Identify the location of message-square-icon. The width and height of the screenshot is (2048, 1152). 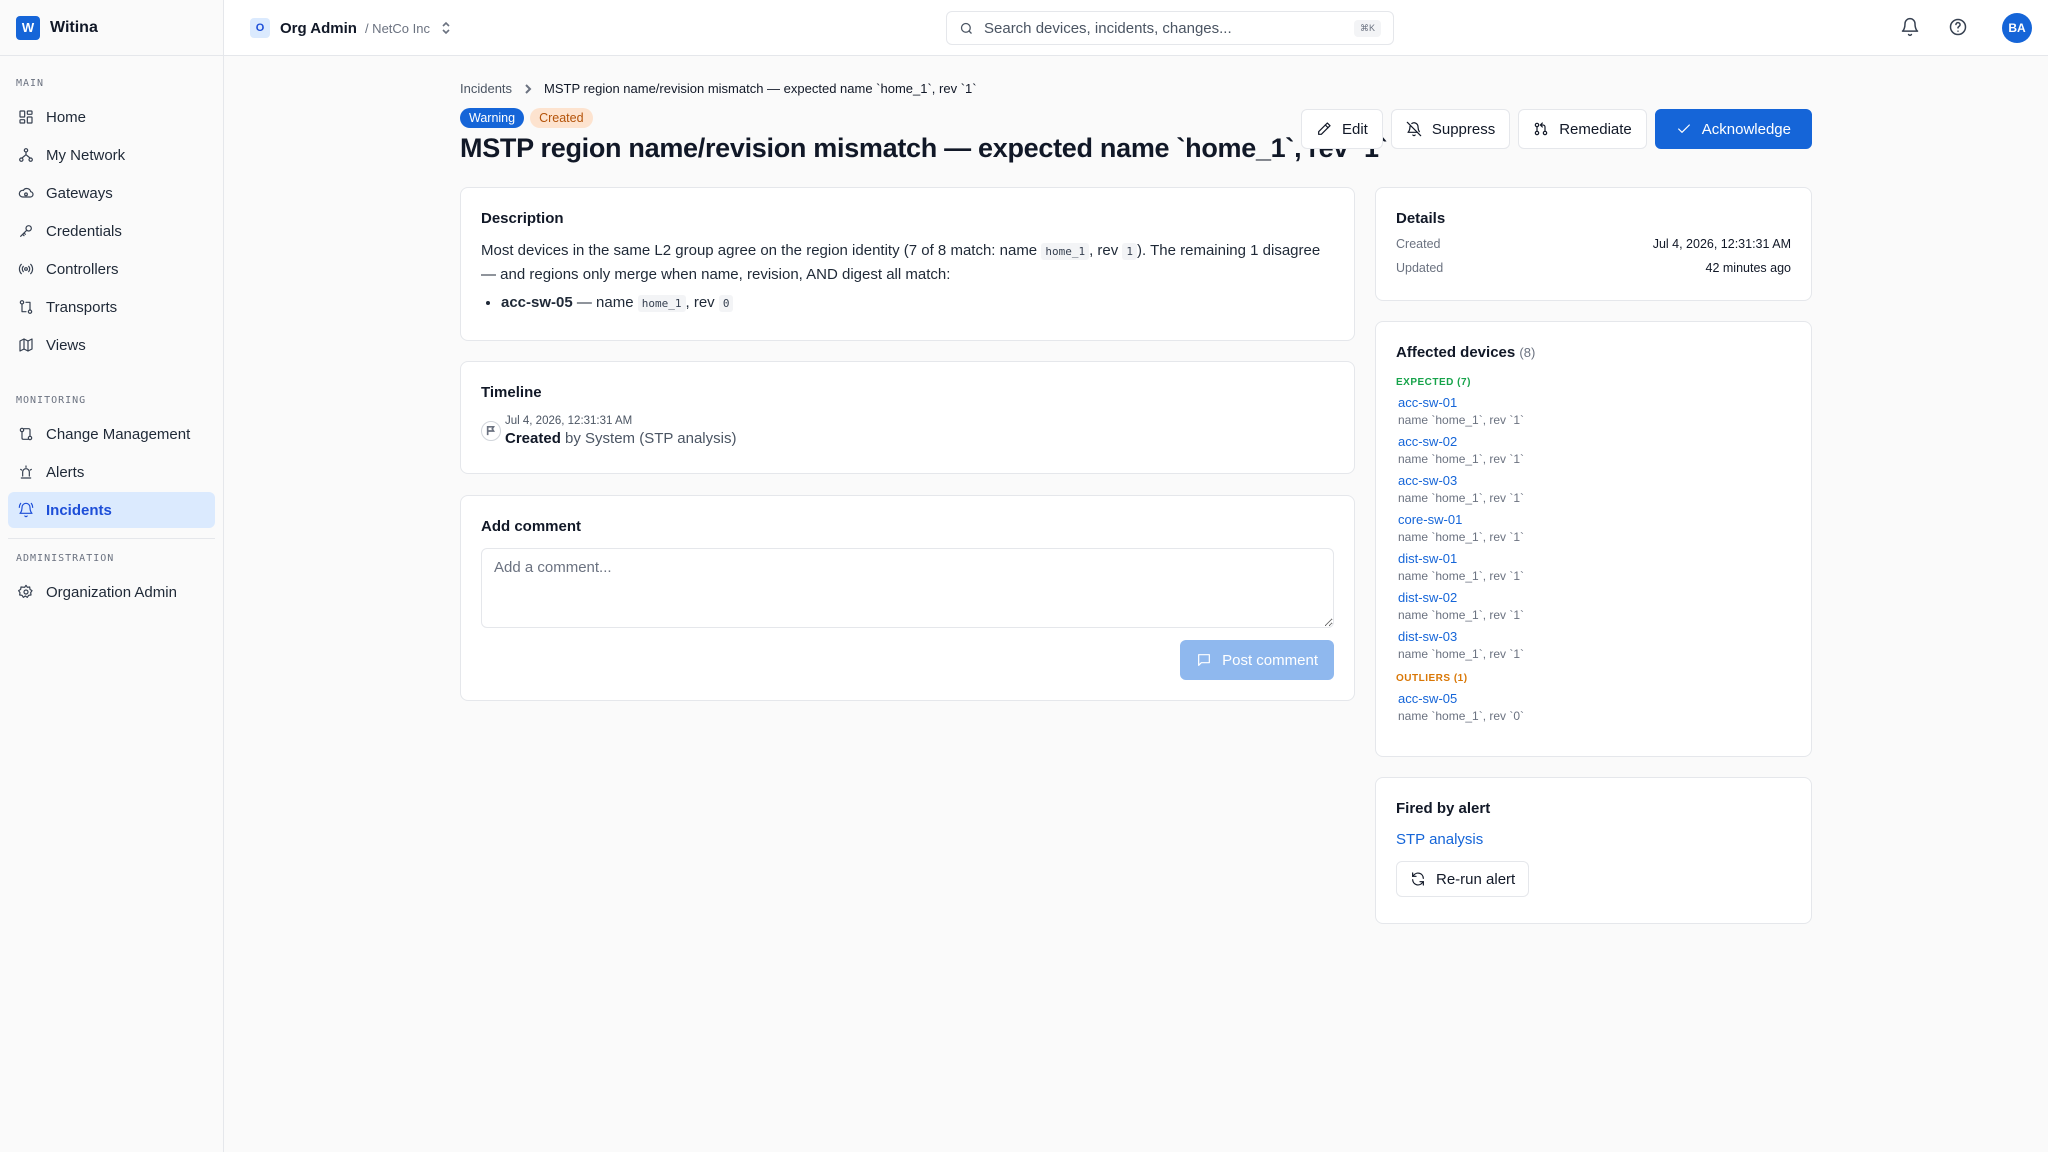
(1204, 660).